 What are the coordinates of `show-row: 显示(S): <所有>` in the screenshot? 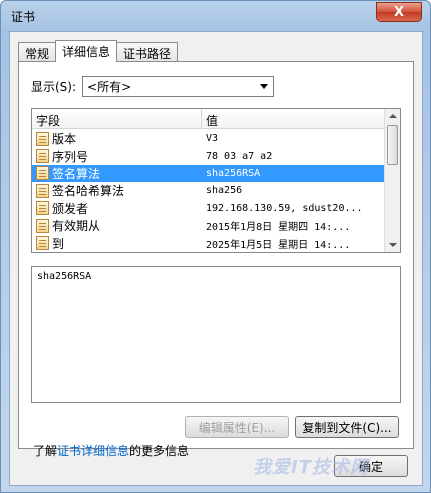 It's located at (153, 86).